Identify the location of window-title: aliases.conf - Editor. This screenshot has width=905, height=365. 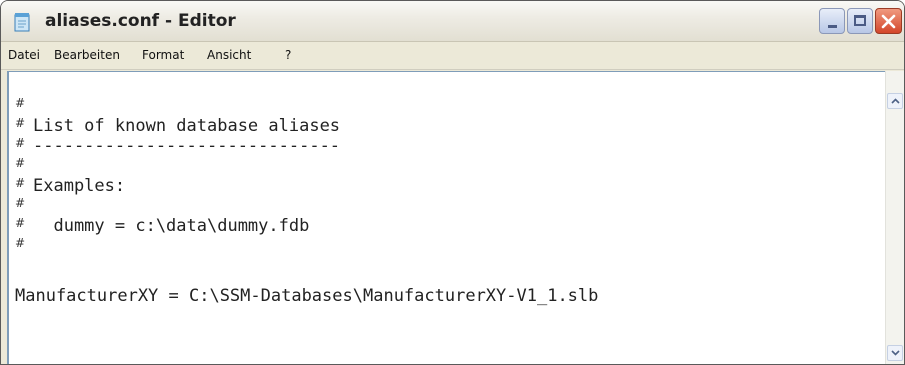
(140, 21).